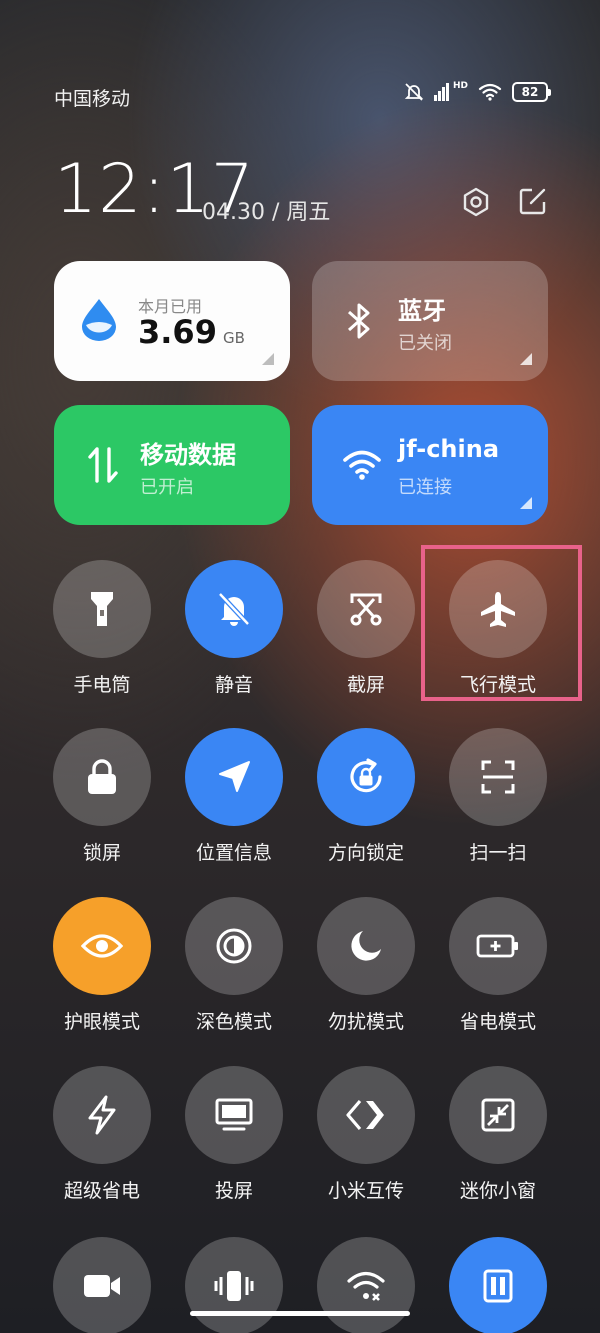 Image resolution: width=600 pixels, height=1333 pixels. I want to click on toggle-ultra-saver: 超级省电, so click(102, 1141).